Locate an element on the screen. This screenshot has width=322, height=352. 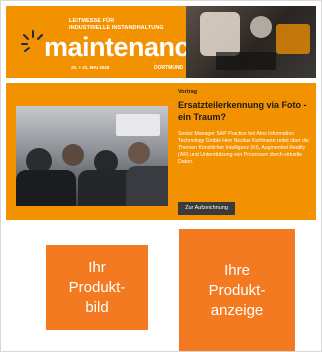
product-ad-placeholder: Ihre Produkt- anzeige is located at coordinates (237, 290).